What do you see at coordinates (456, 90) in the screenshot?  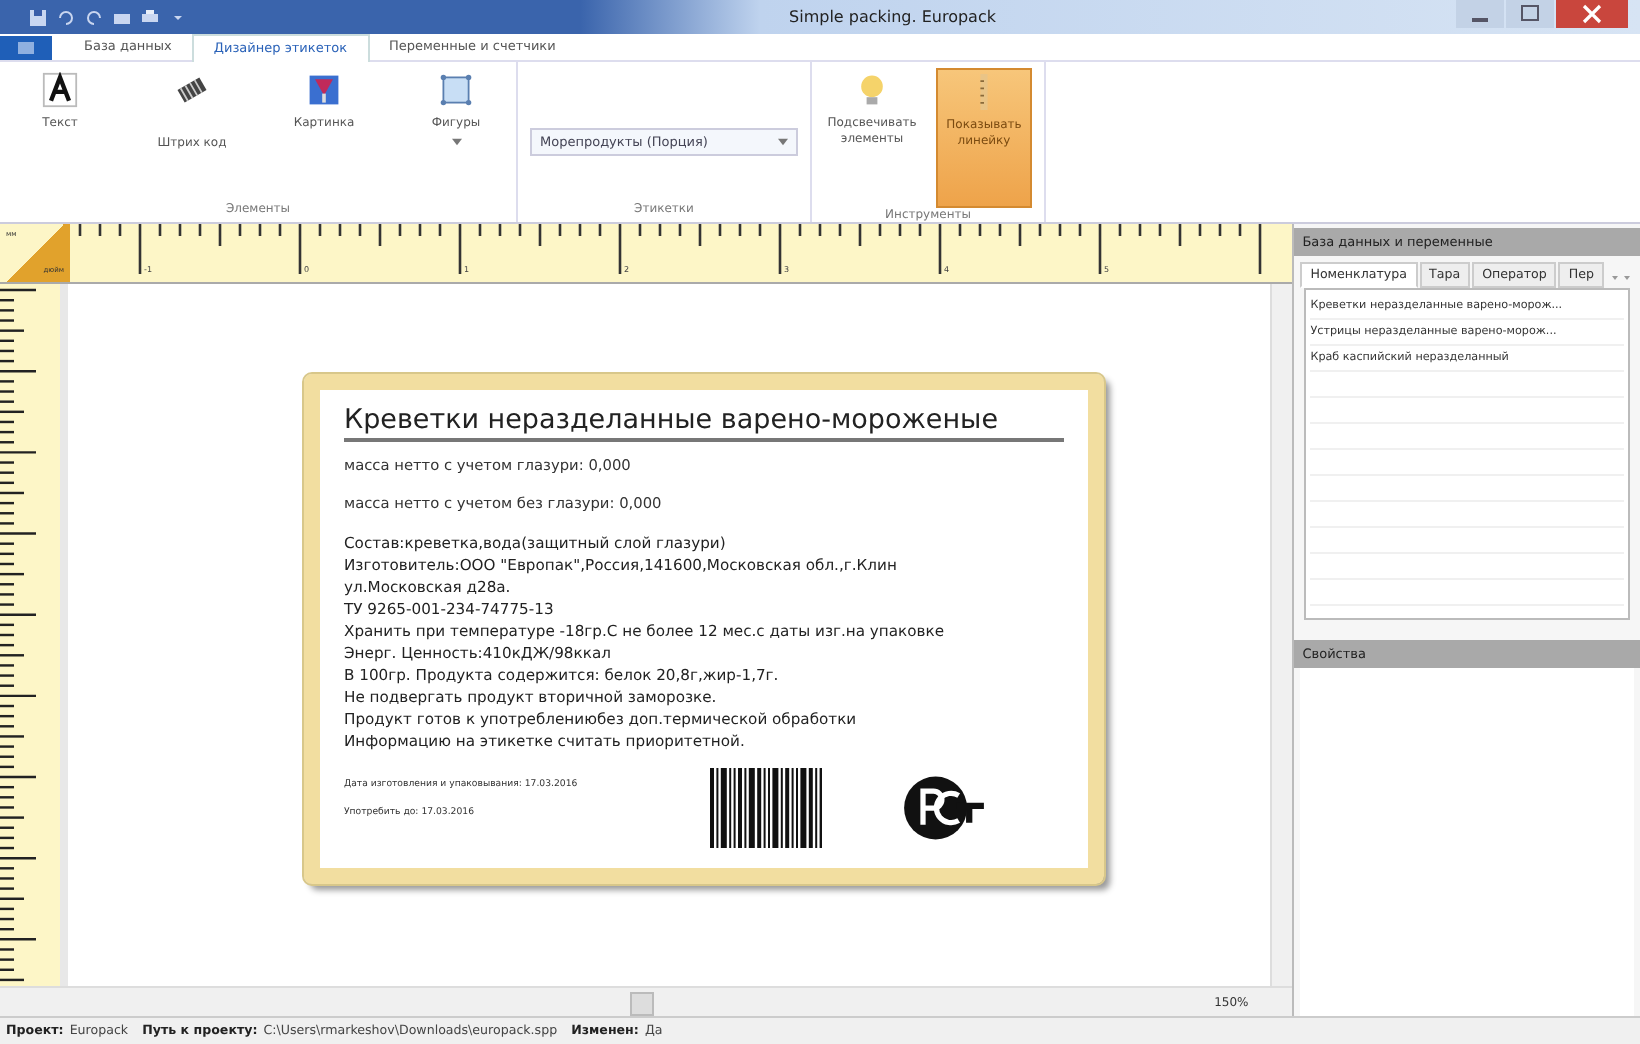 I see `shape-icon` at bounding box center [456, 90].